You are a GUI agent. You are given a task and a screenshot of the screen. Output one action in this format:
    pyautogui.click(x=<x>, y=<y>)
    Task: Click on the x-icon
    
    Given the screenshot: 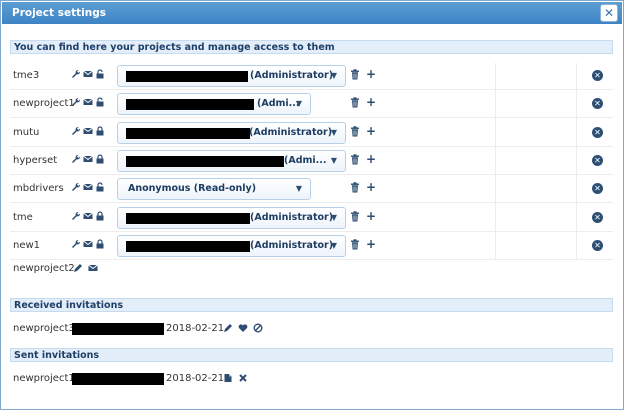 What is the action you would take?
    pyautogui.click(x=243, y=378)
    